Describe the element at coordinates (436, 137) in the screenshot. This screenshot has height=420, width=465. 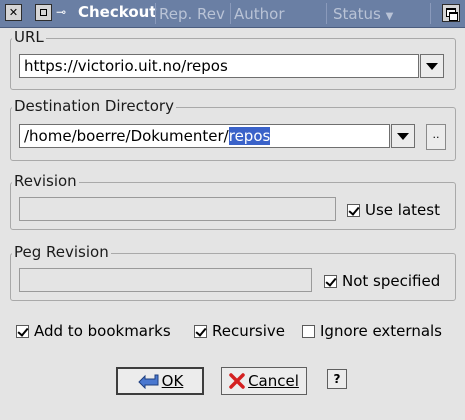
I see `browse-button: ..` at that location.